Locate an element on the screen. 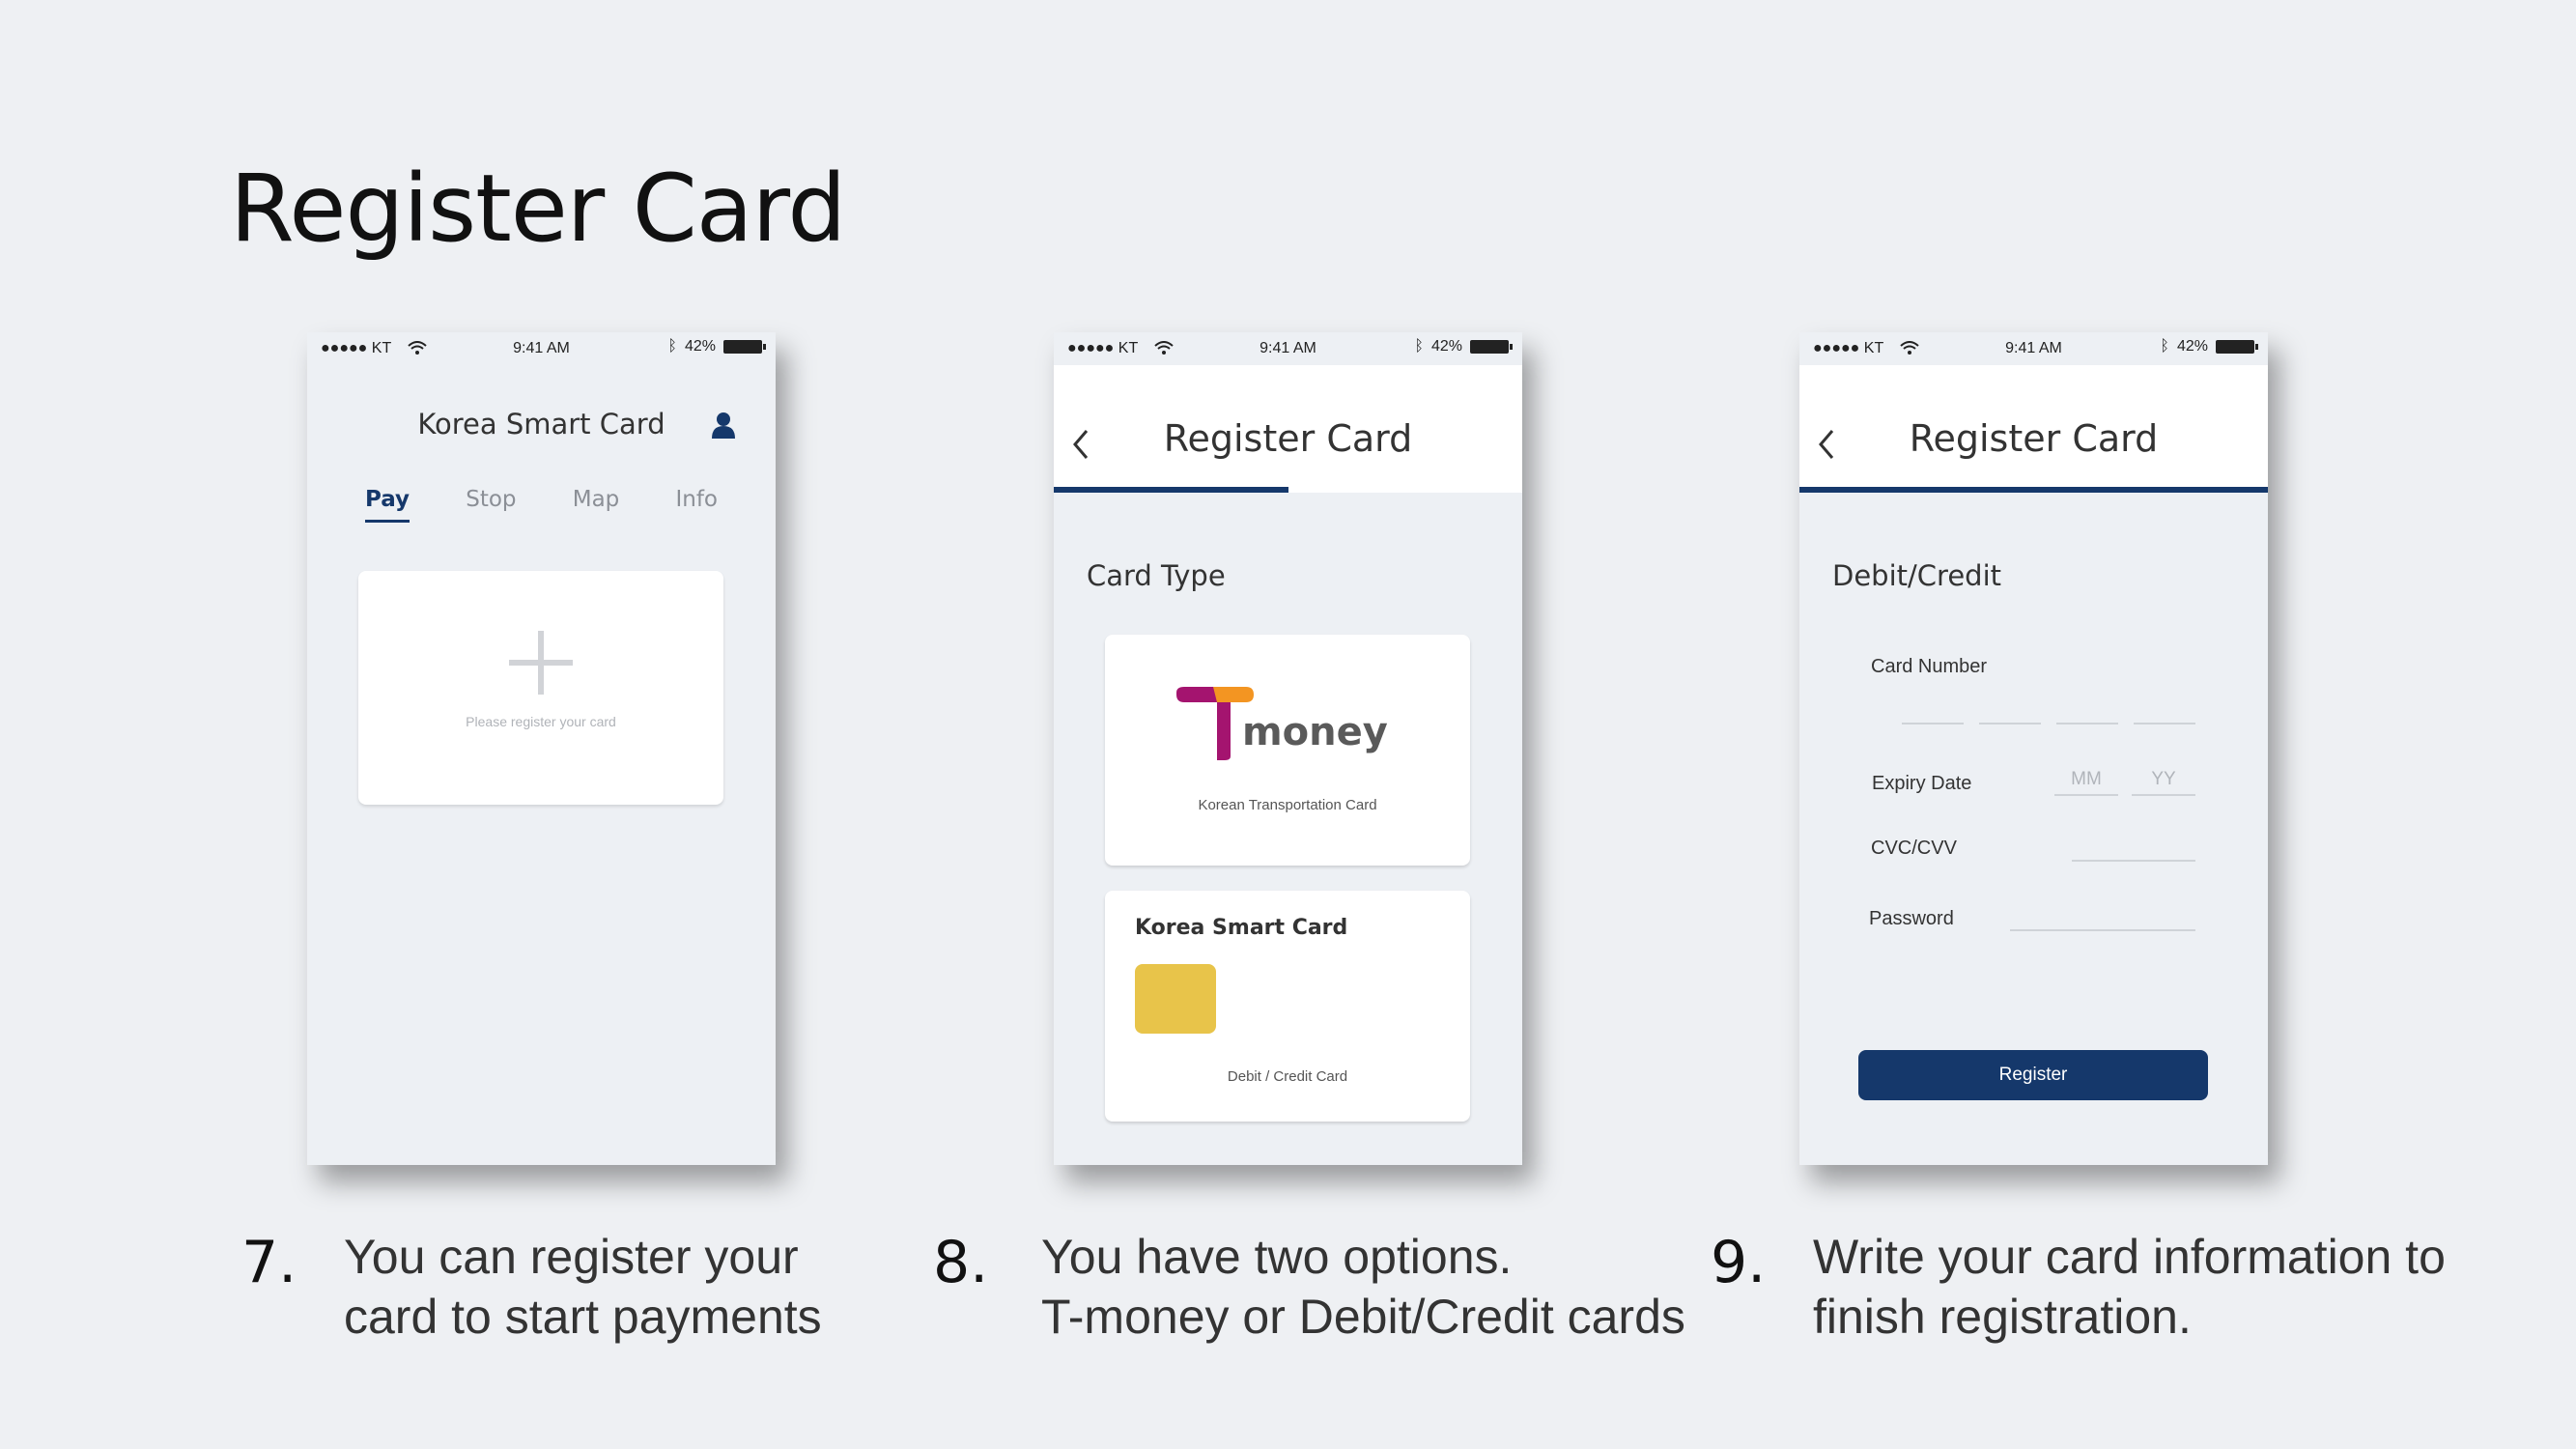 The height and width of the screenshot is (1449, 2576). expiry-month-field is located at coordinates (2086, 795).